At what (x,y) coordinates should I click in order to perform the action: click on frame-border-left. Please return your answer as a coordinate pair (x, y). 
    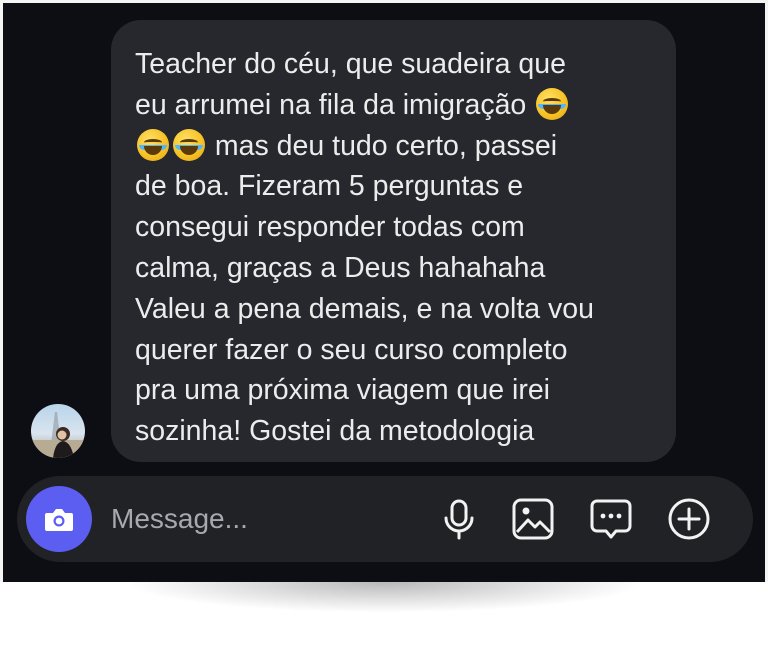
    Looking at the image, I should click on (1, 291).